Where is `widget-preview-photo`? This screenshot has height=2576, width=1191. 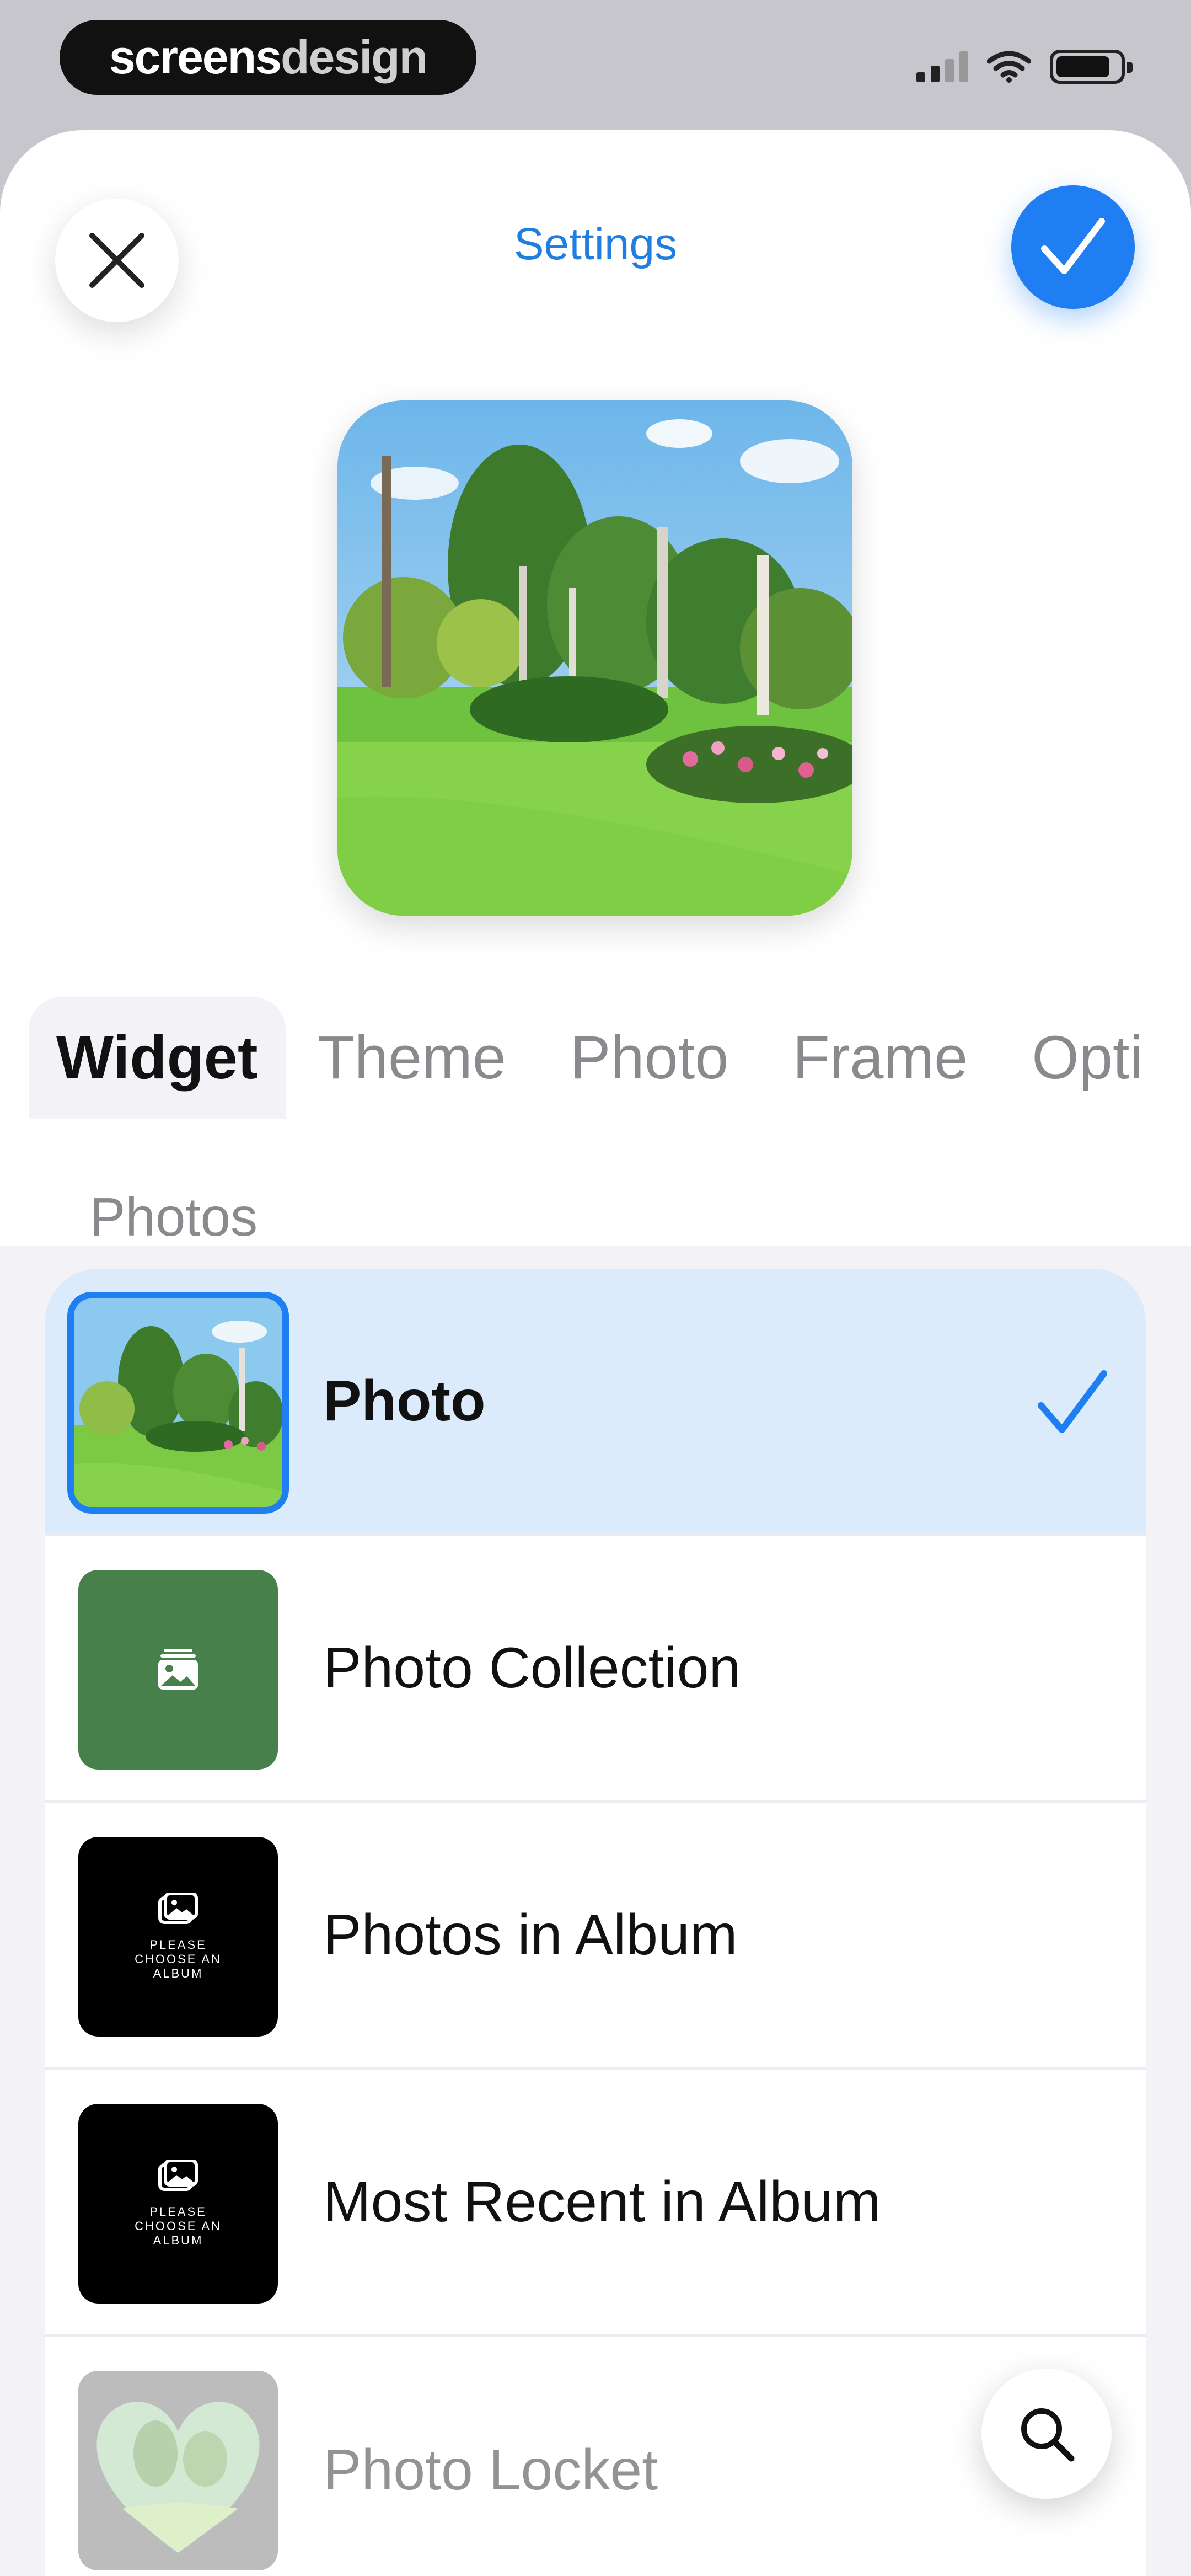
widget-preview-photo is located at coordinates (594, 658).